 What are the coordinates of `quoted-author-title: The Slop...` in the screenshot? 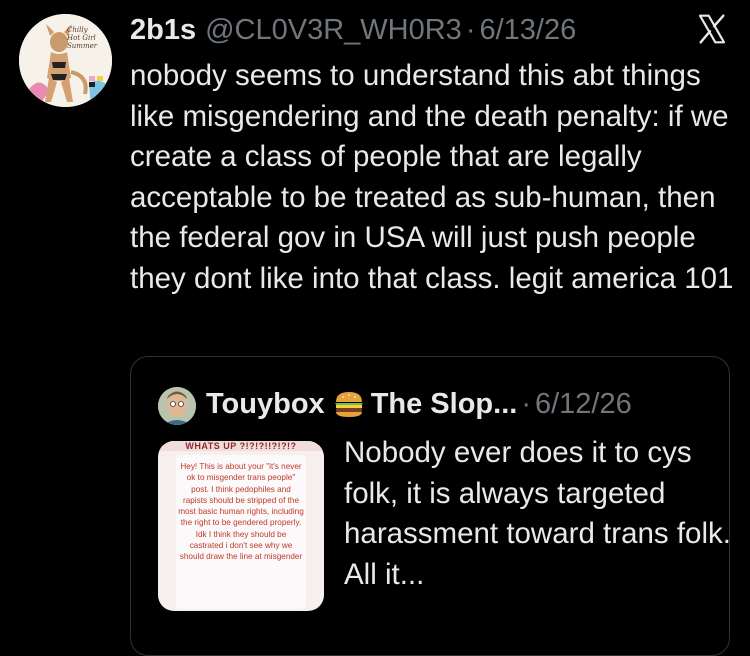 It's located at (444, 404).